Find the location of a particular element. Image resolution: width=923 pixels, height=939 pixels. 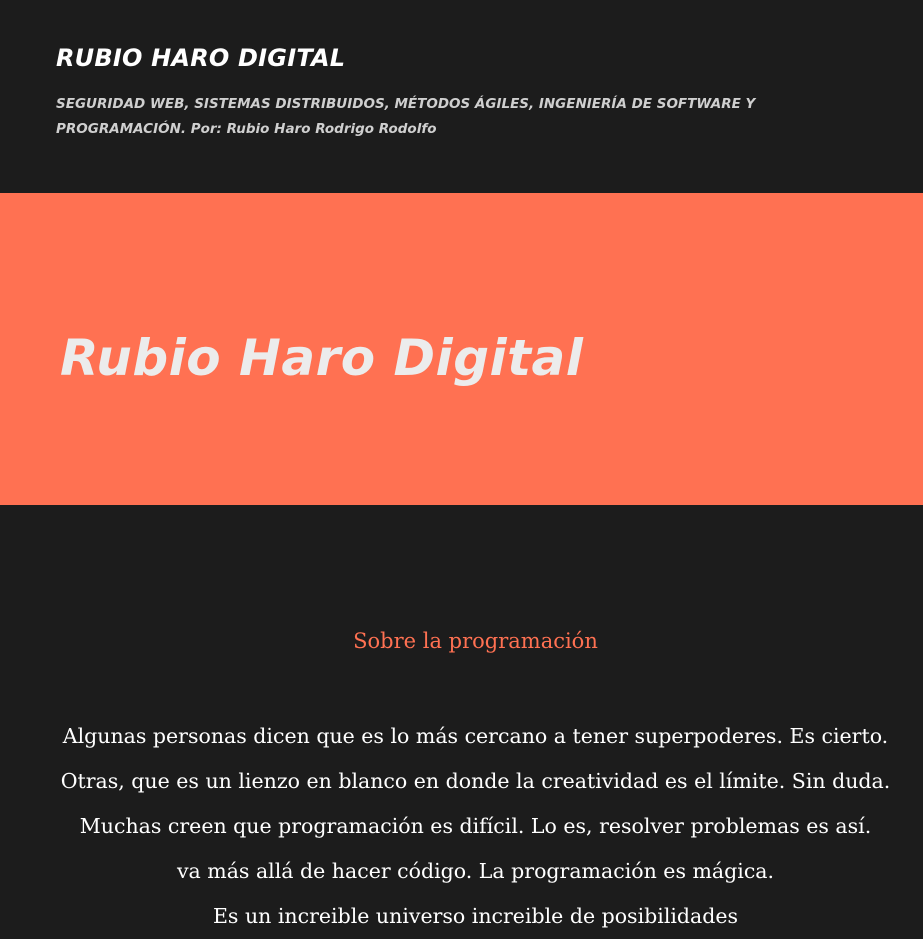

section-heading: Sobre la programación is located at coordinates (475, 641).